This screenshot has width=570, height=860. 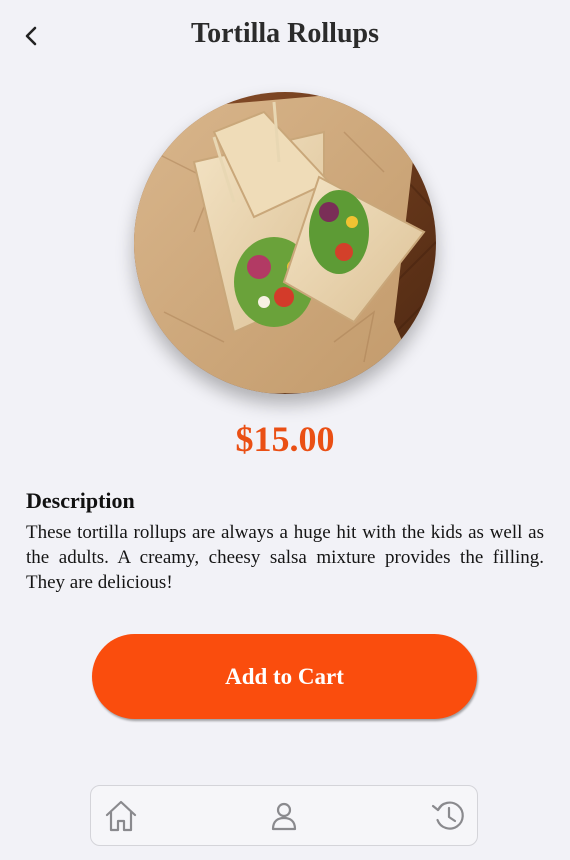 I want to click on history-icon, so click(x=447, y=815).